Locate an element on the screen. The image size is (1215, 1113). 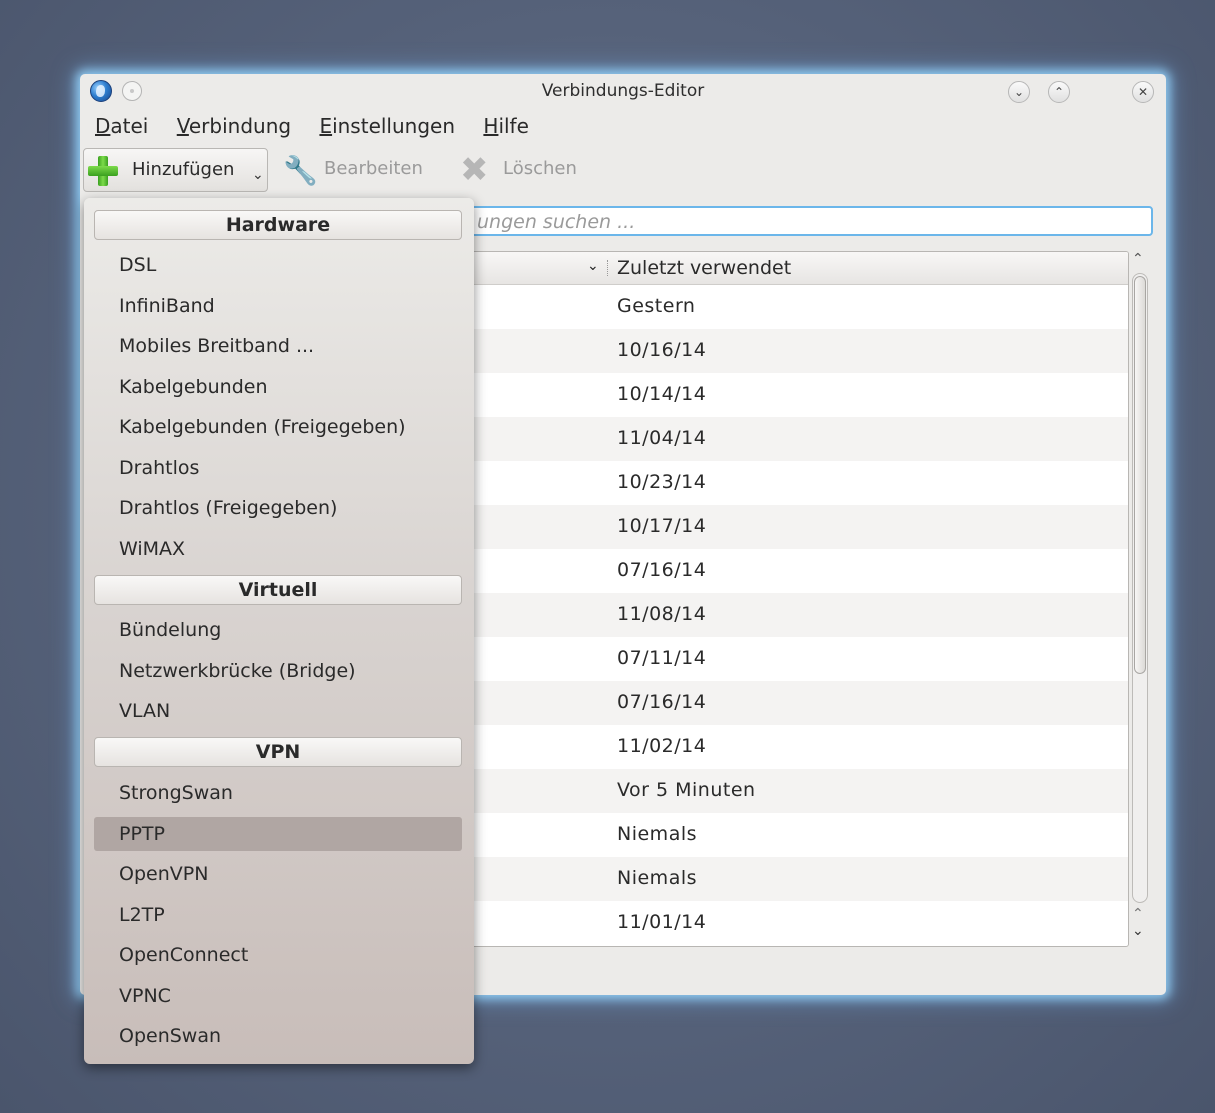
scroll-thumb is located at coordinates (1140, 475).